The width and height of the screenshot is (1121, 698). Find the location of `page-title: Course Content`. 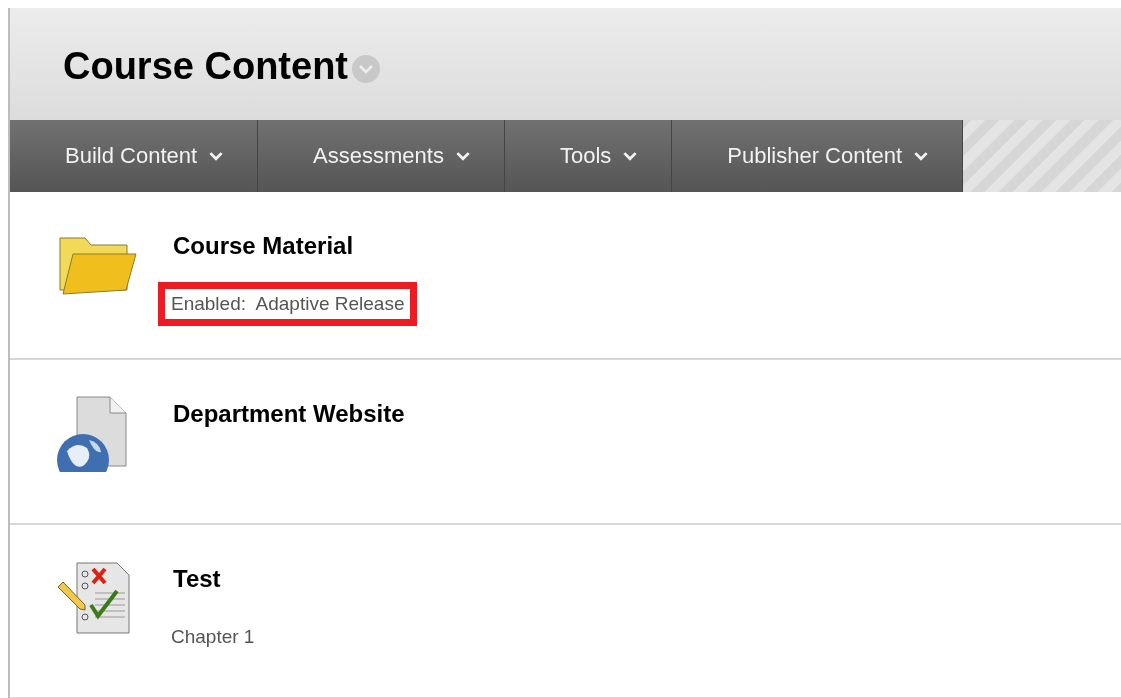

page-title: Course Content is located at coordinates (205, 66).